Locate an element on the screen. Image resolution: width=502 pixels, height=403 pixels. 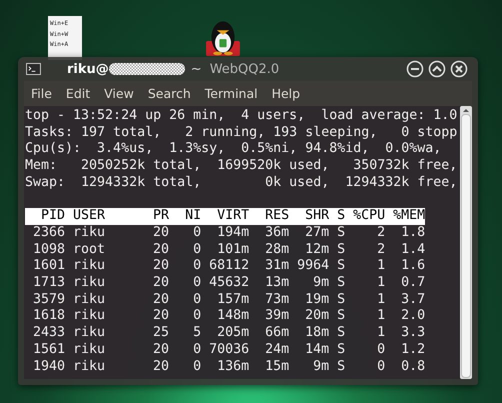
table-cell-text: 101m is located at coordinates (233, 250).